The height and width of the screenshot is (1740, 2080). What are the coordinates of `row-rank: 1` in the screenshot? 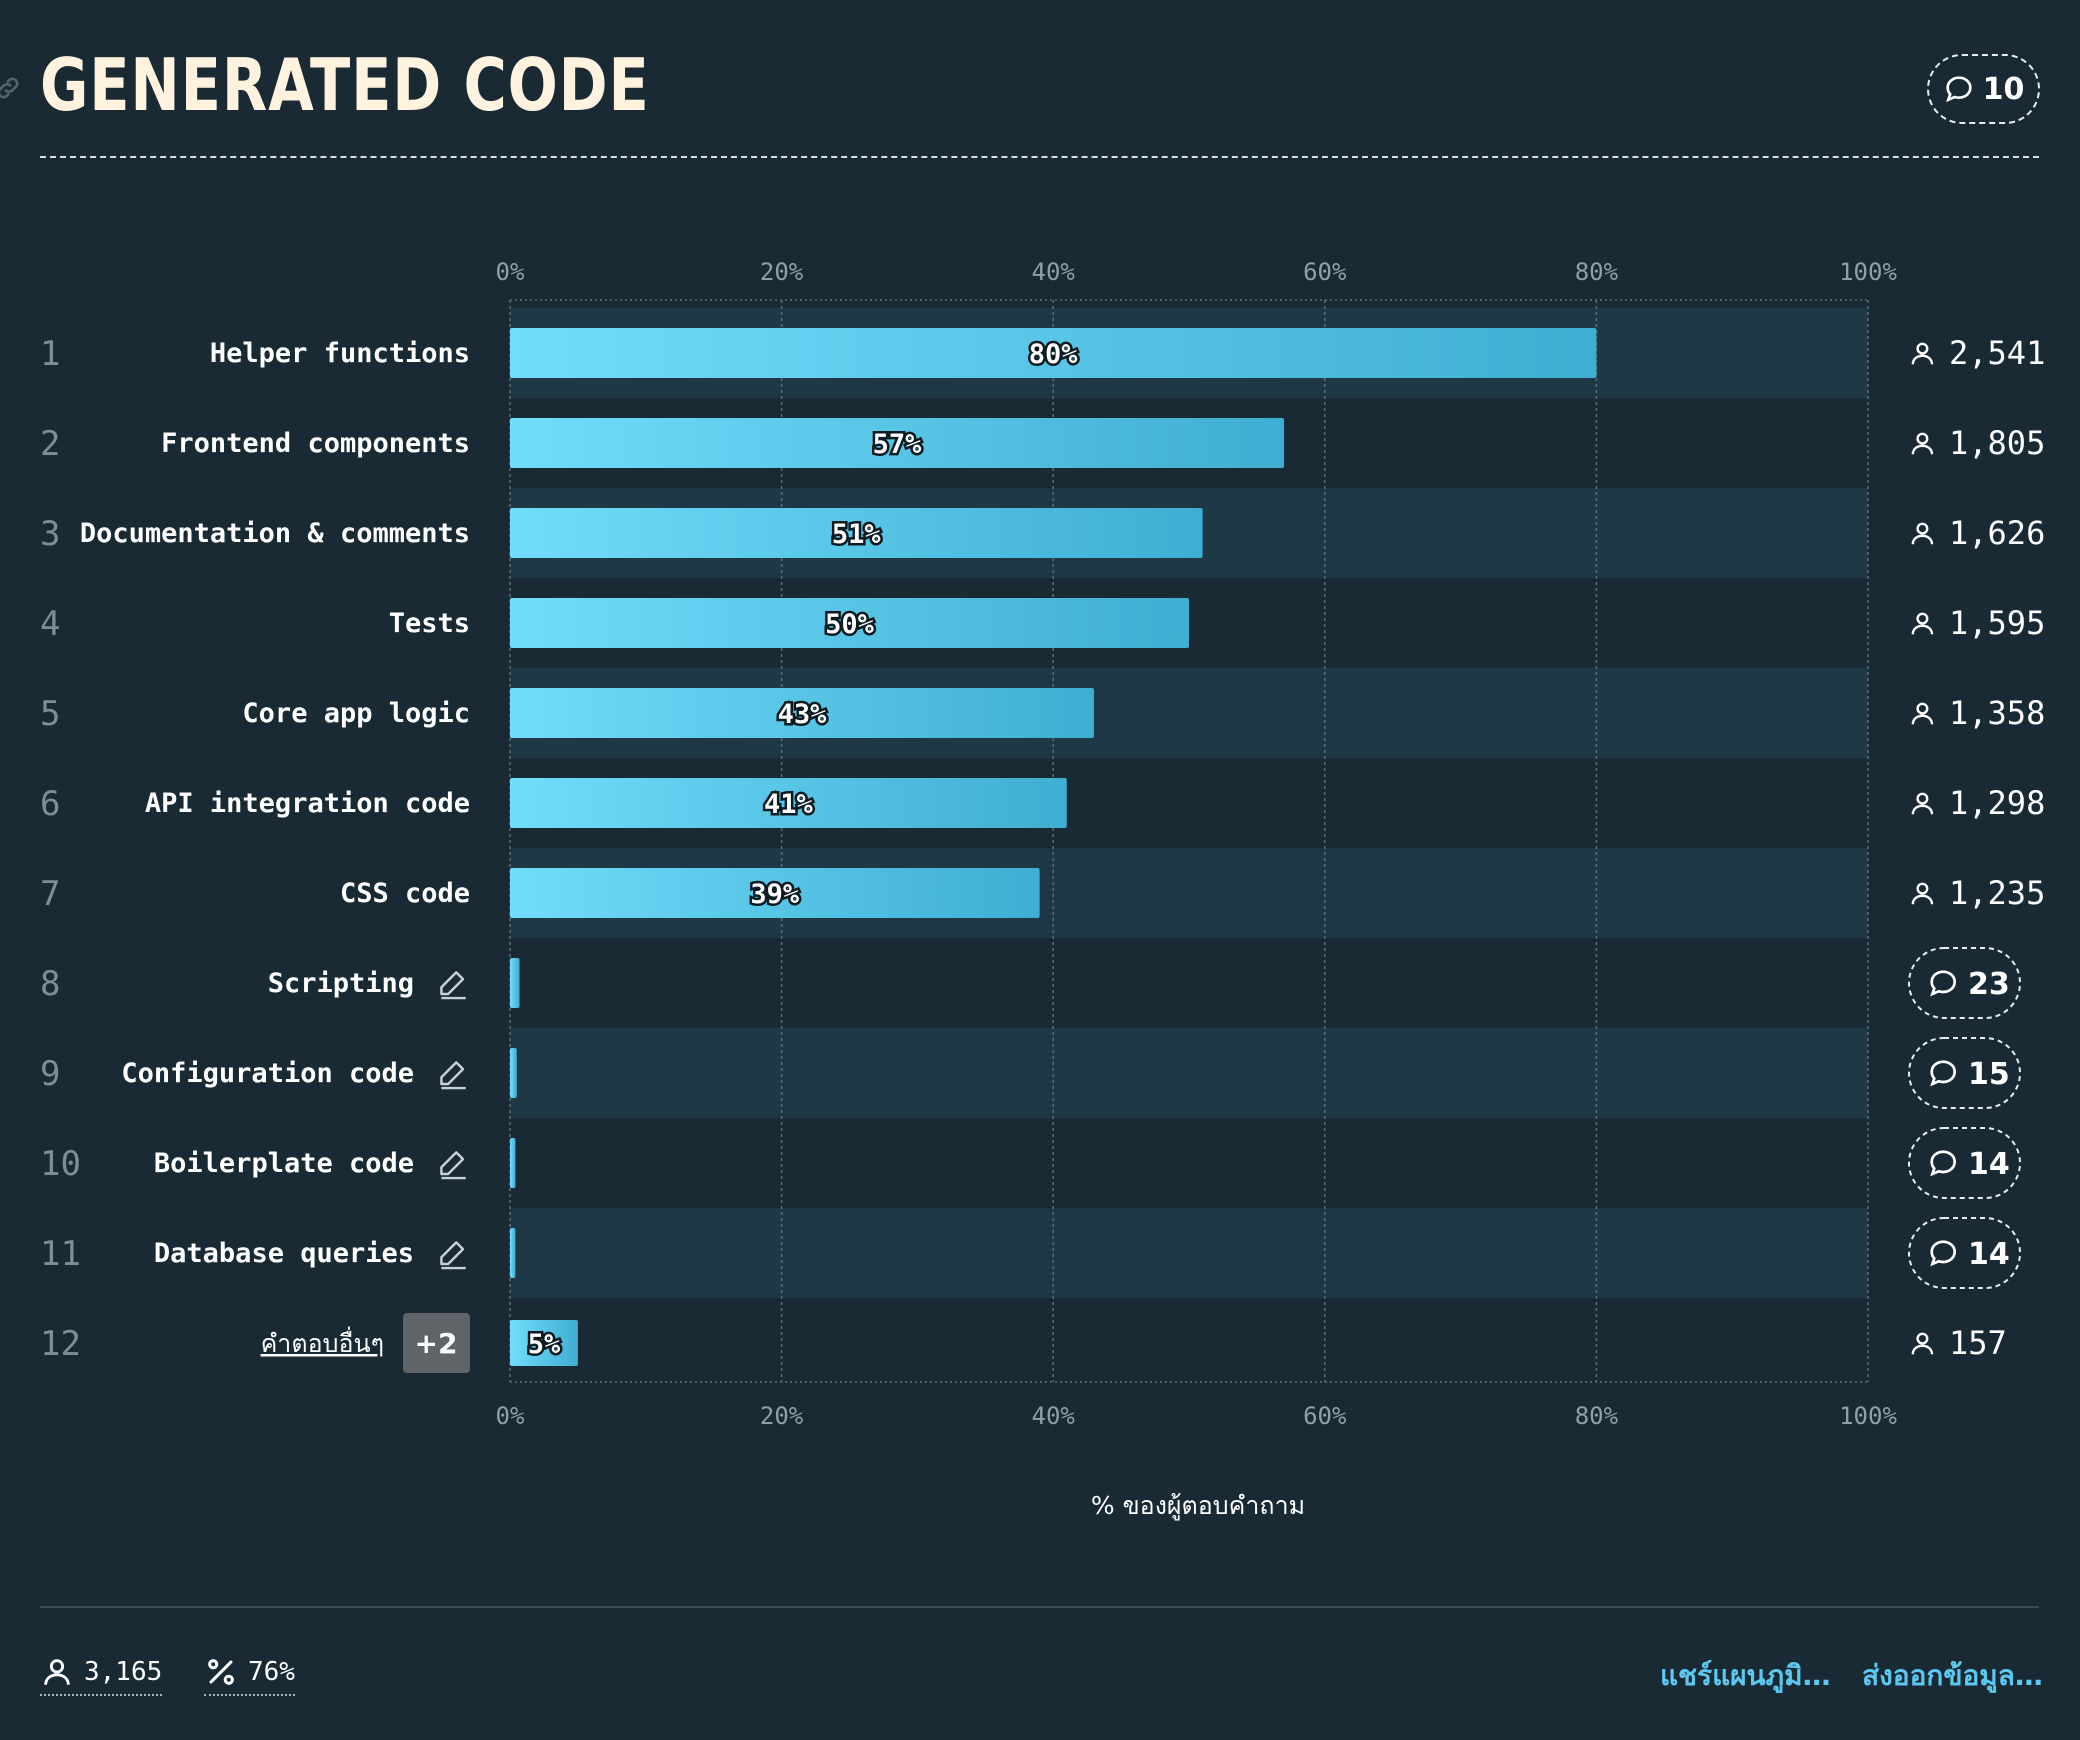 It's located at (50, 354).